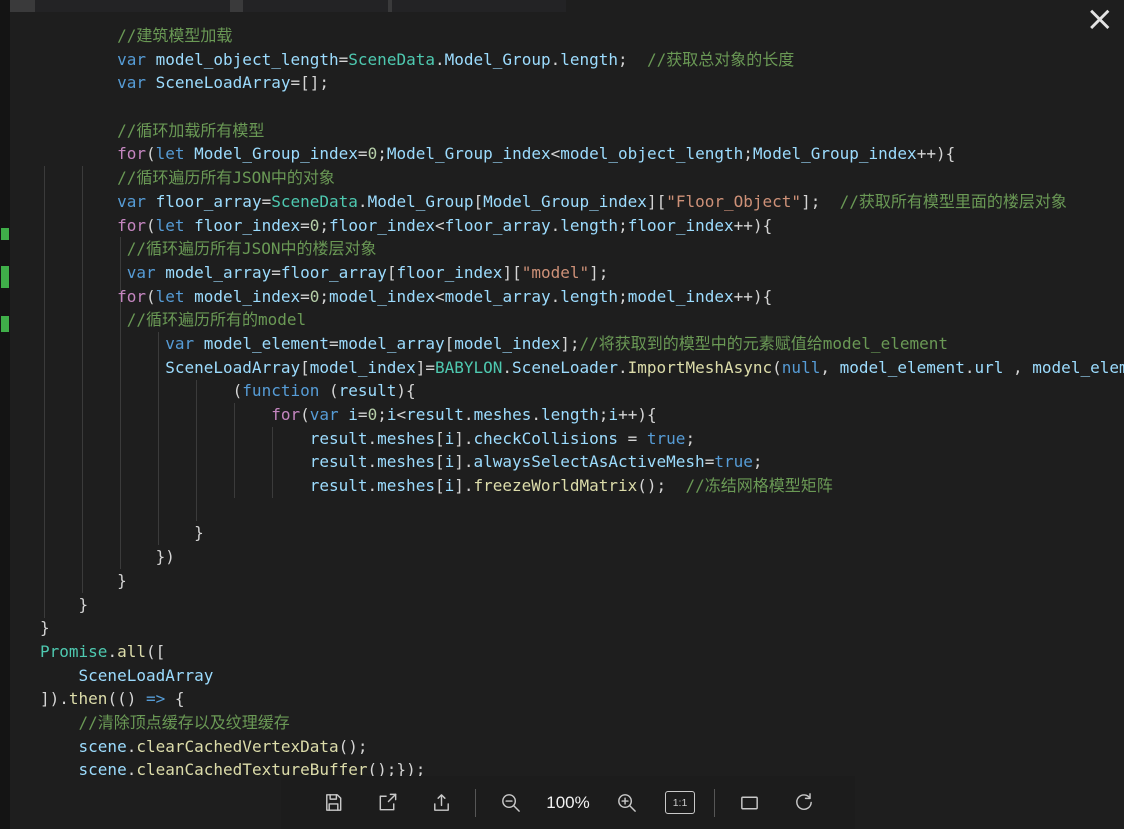  What do you see at coordinates (107, 557) in the screenshot?
I see `code-line: })` at bounding box center [107, 557].